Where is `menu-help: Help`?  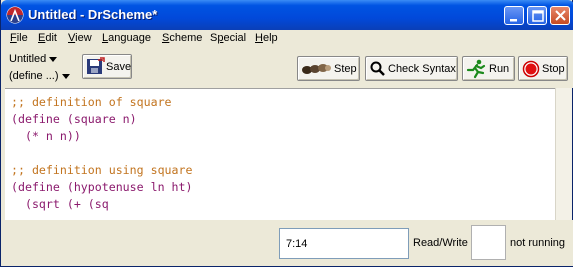
menu-help: Help is located at coordinates (266, 38).